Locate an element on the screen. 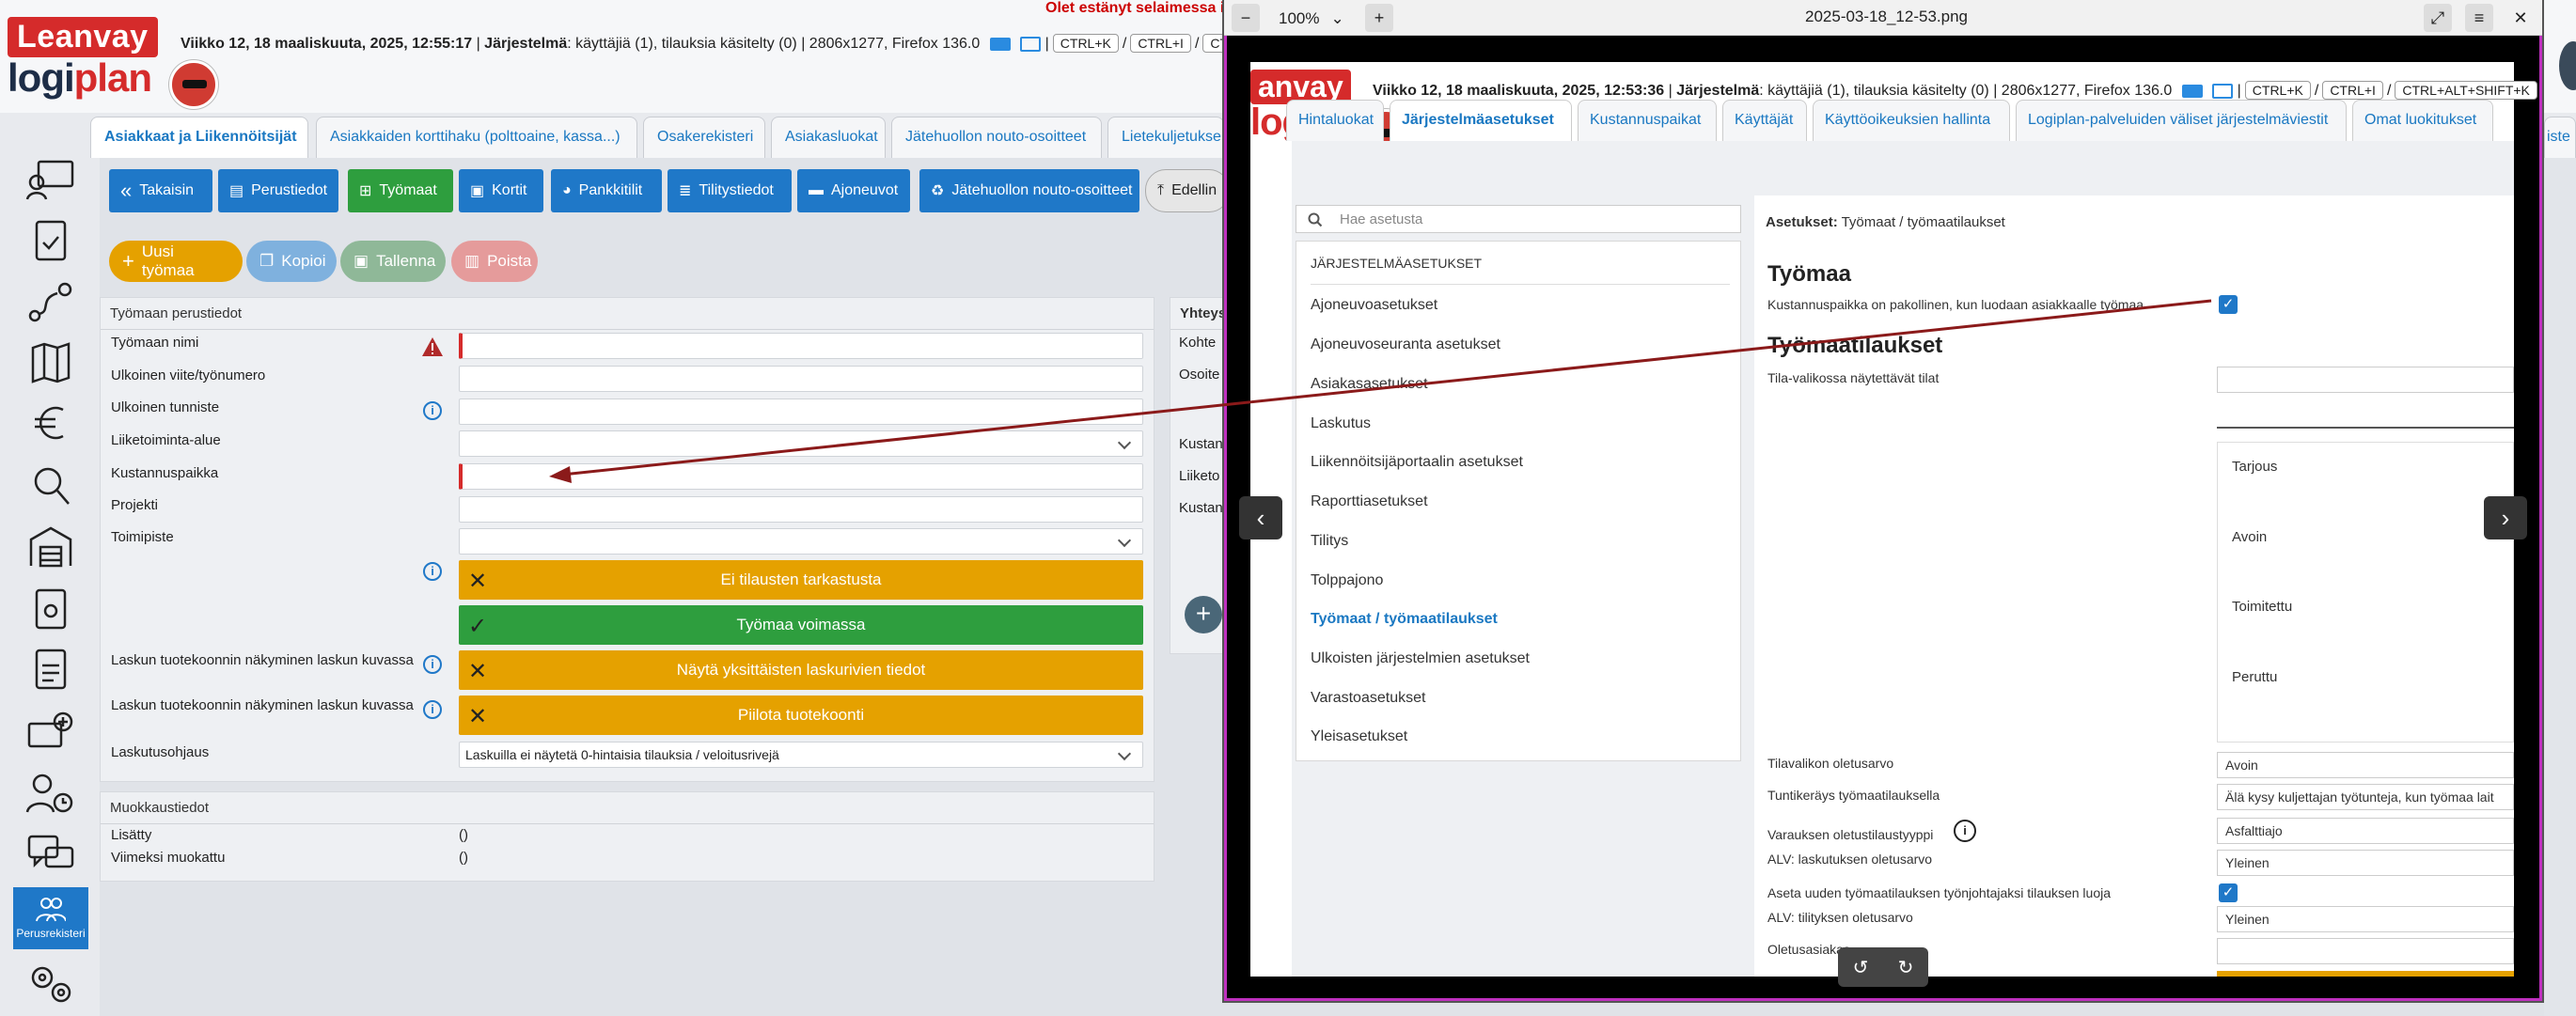 This screenshot has width=2576, height=1016. zoom-in-button: + is located at coordinates (1379, 18).